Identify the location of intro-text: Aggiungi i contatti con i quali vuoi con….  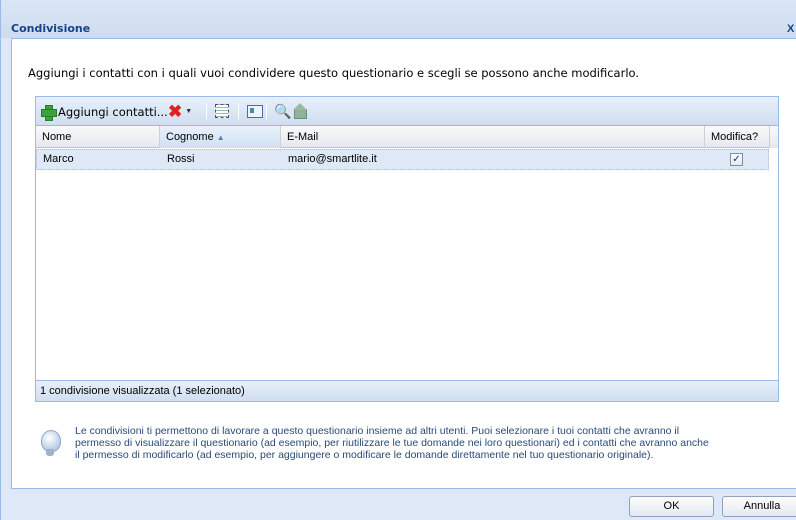
(334, 73).